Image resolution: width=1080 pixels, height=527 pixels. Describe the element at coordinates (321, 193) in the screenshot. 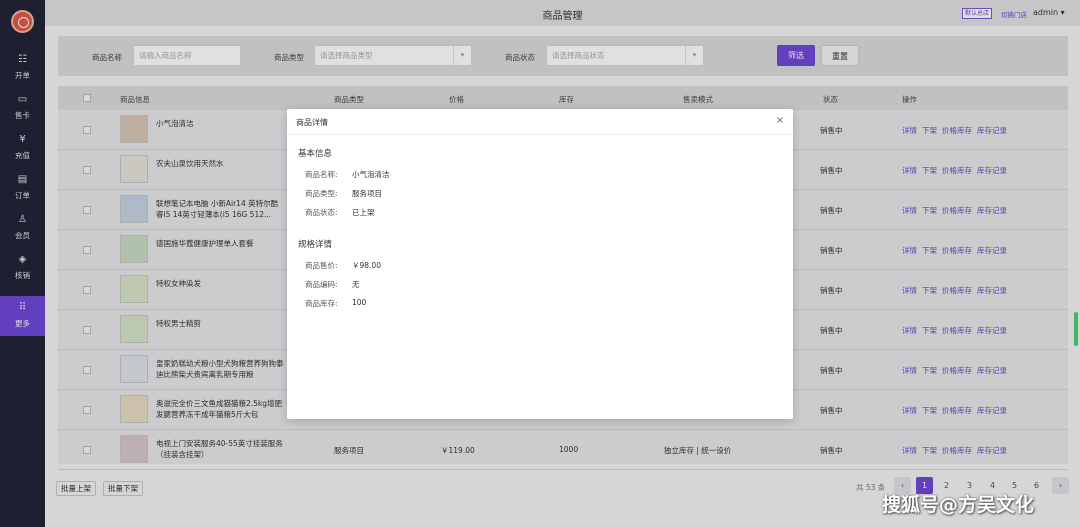

I see `detail-type-label: 商品类型:` at that location.